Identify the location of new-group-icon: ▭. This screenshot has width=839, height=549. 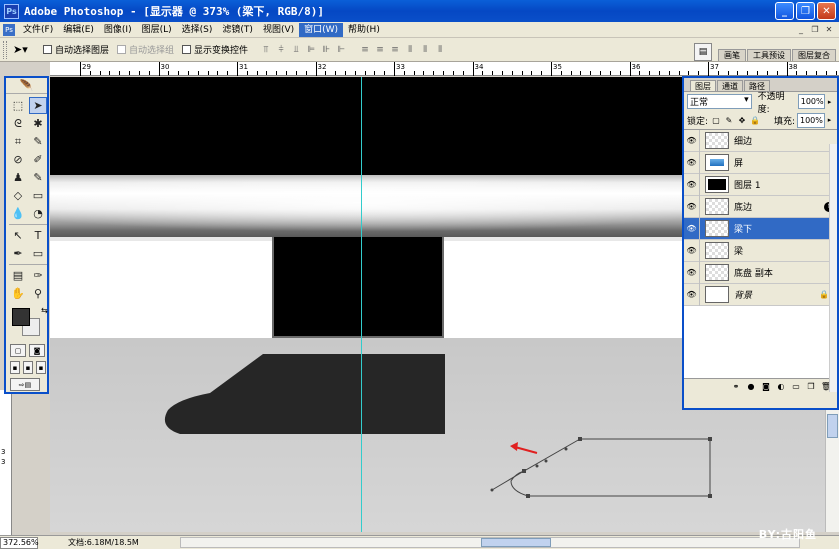
(796, 387).